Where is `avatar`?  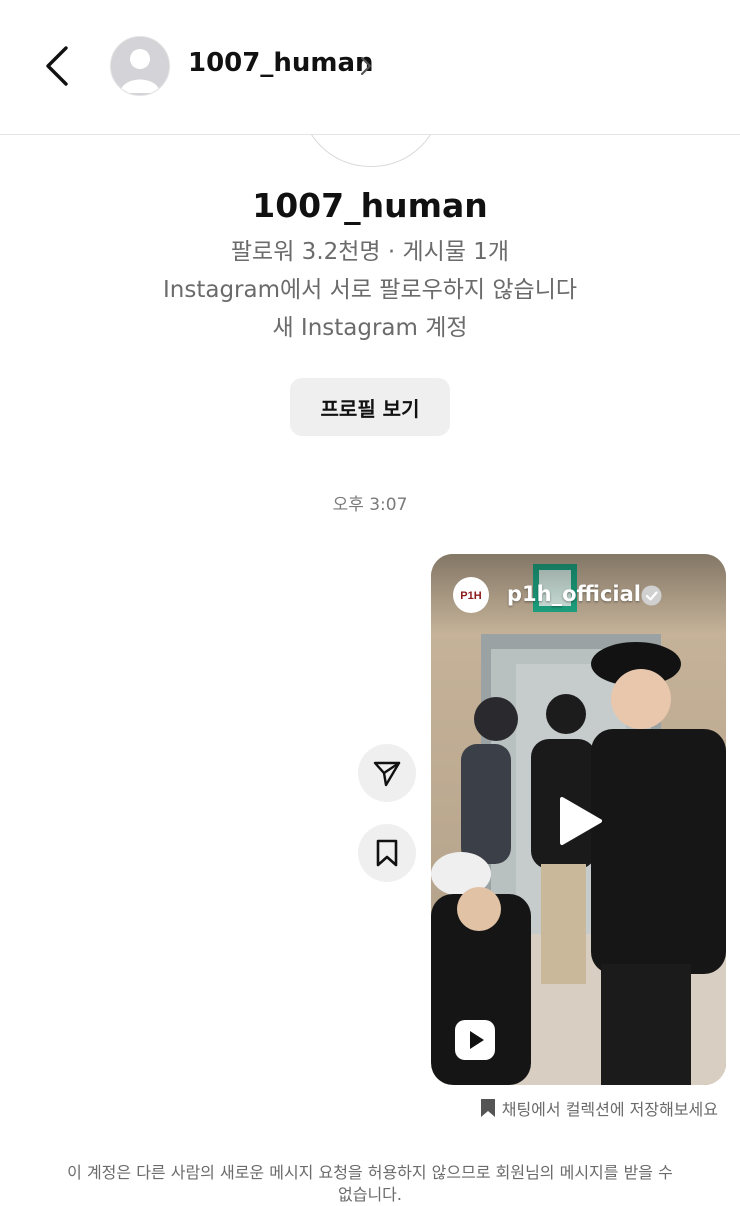
avatar is located at coordinates (140, 66).